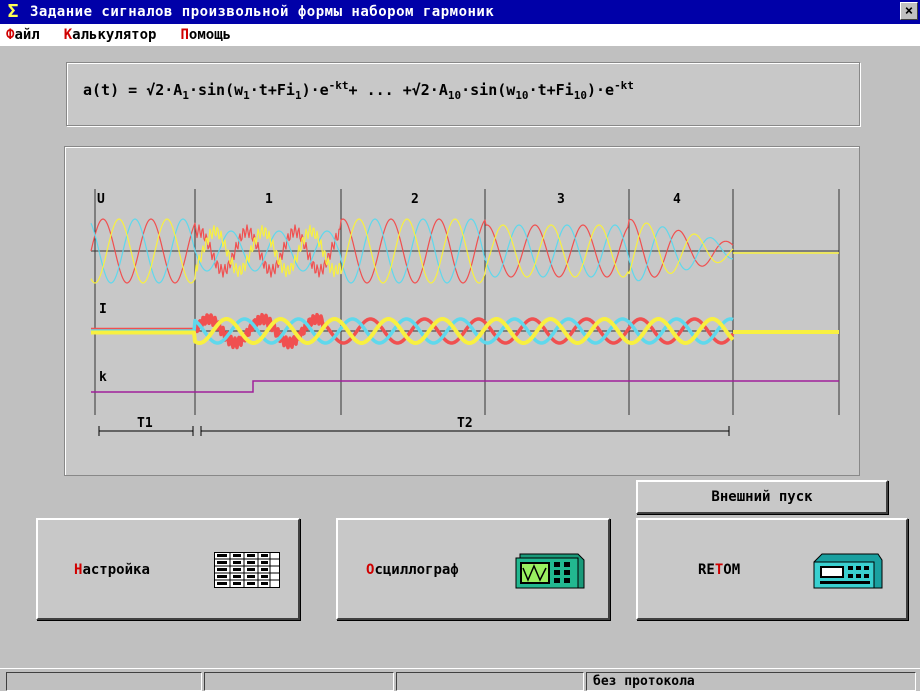 The image size is (920, 691). What do you see at coordinates (909, 11) in the screenshot?
I see `close-button: ×` at bounding box center [909, 11].